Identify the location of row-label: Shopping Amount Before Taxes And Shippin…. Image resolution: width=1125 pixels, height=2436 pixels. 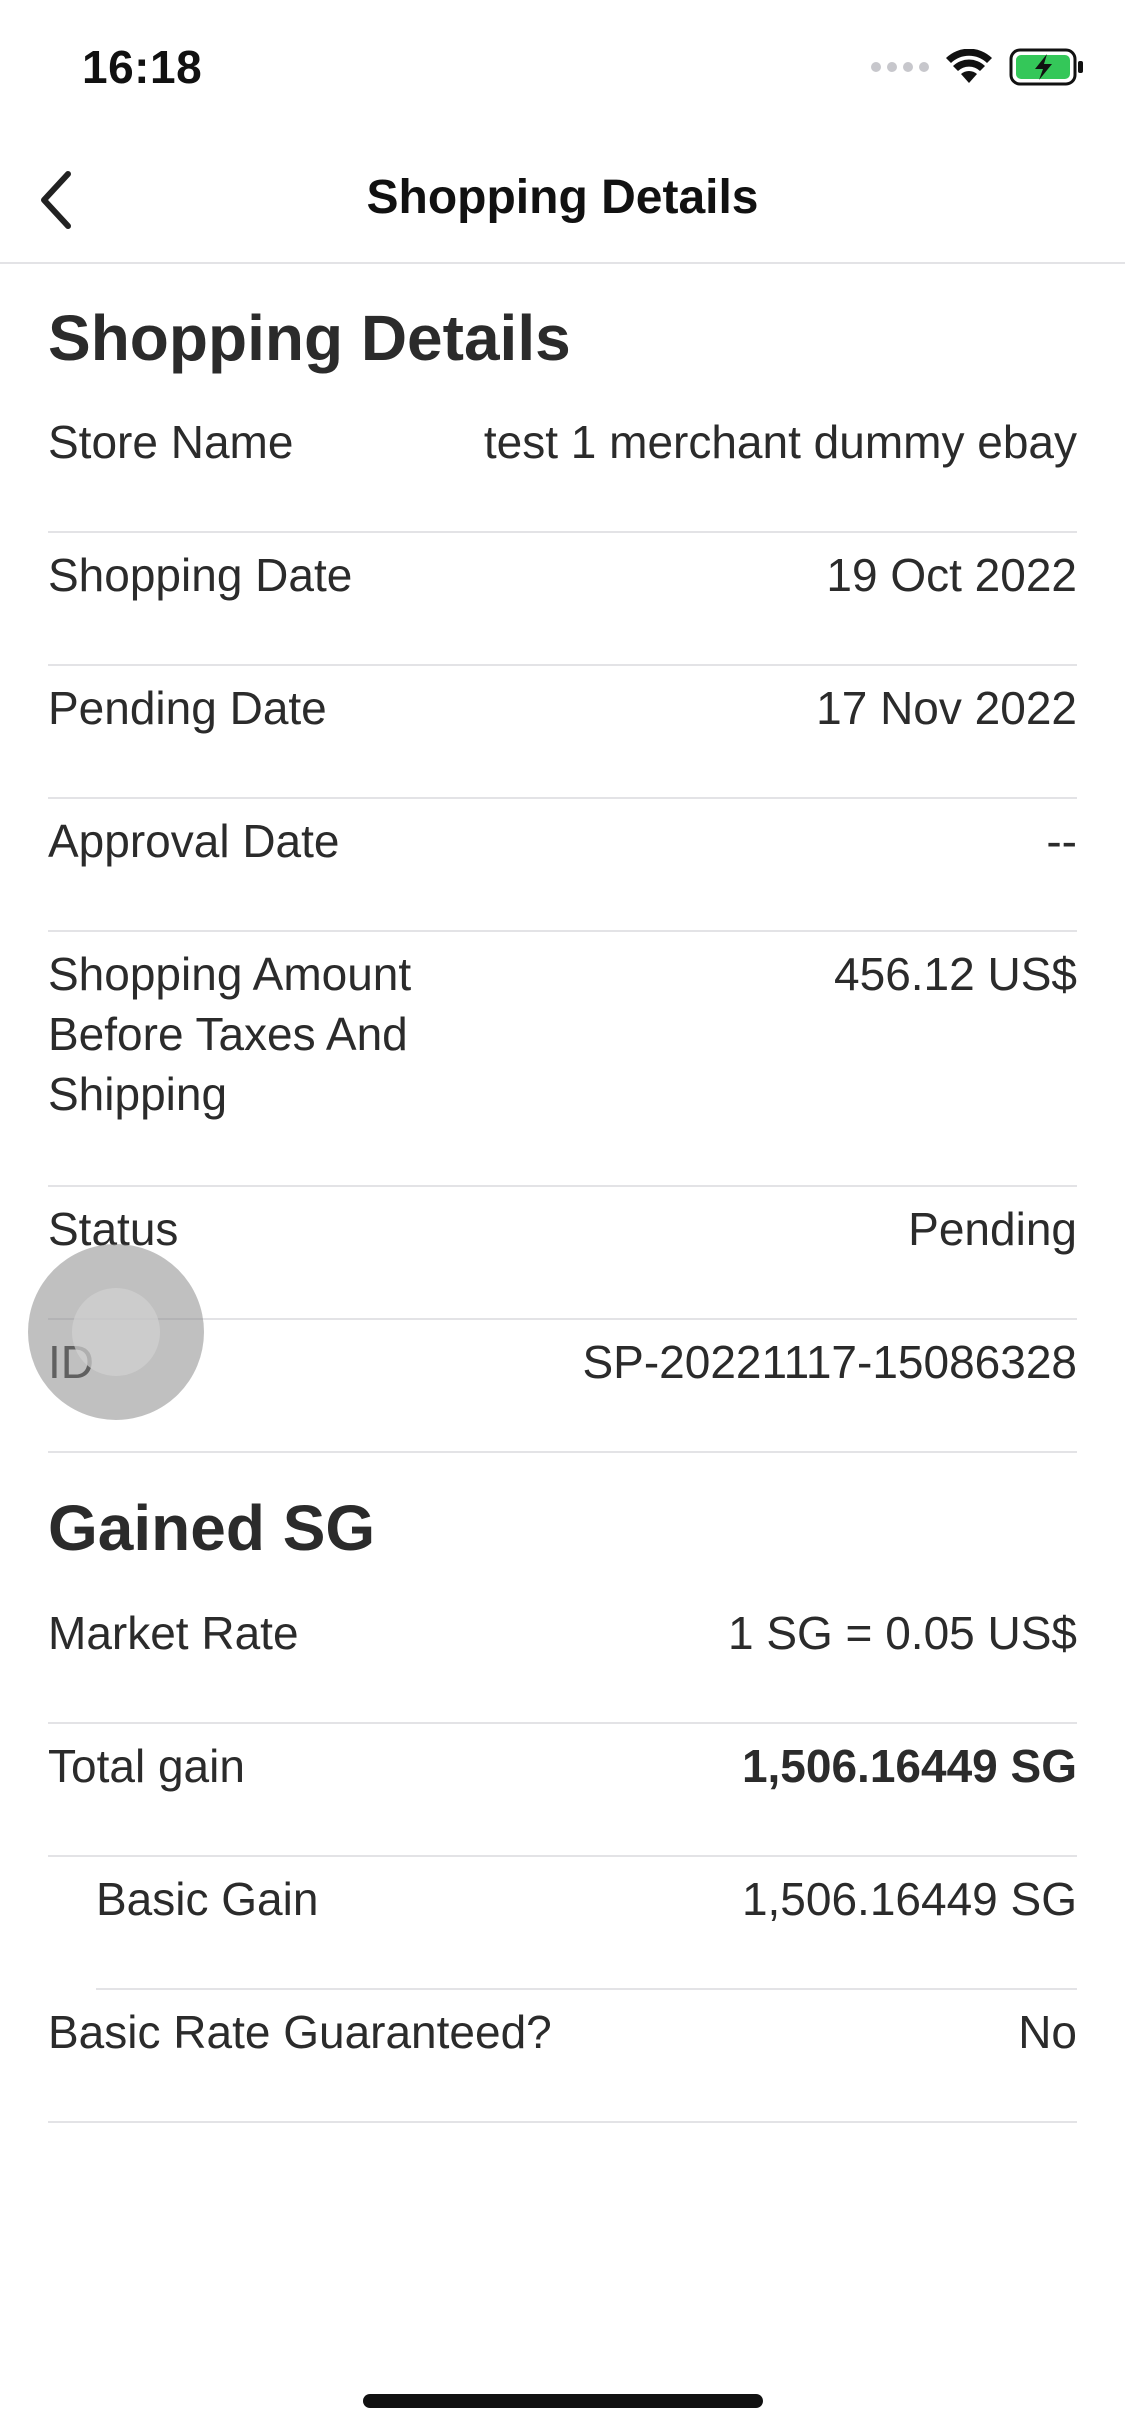
(230, 1034).